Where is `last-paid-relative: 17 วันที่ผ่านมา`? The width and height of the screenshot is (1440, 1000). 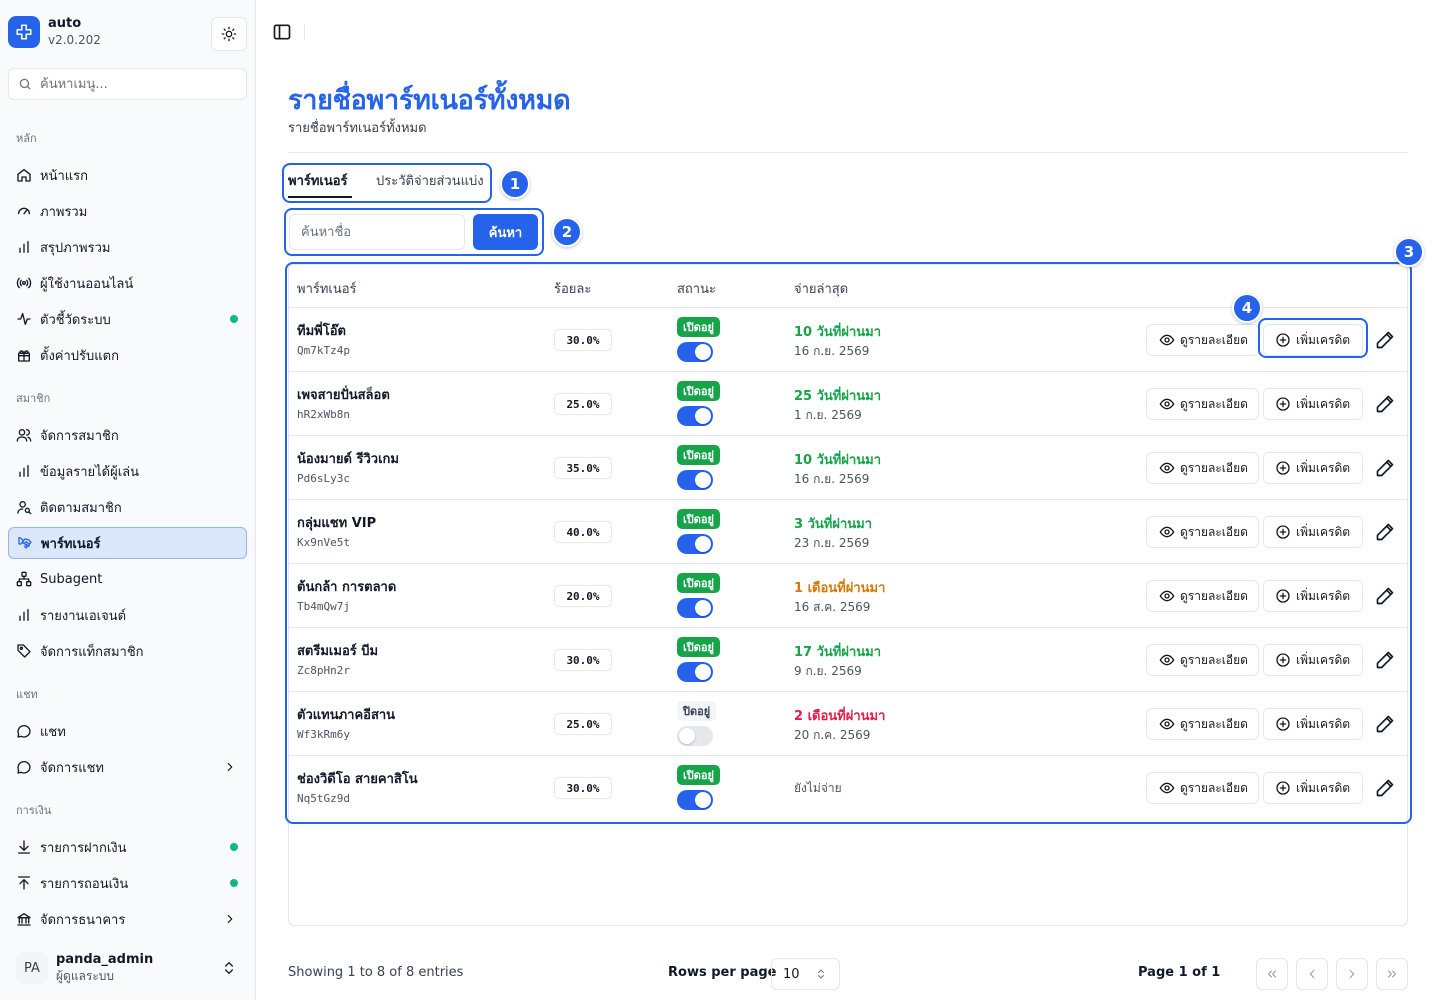 last-paid-relative: 17 วันที่ผ่านมา is located at coordinates (838, 652).